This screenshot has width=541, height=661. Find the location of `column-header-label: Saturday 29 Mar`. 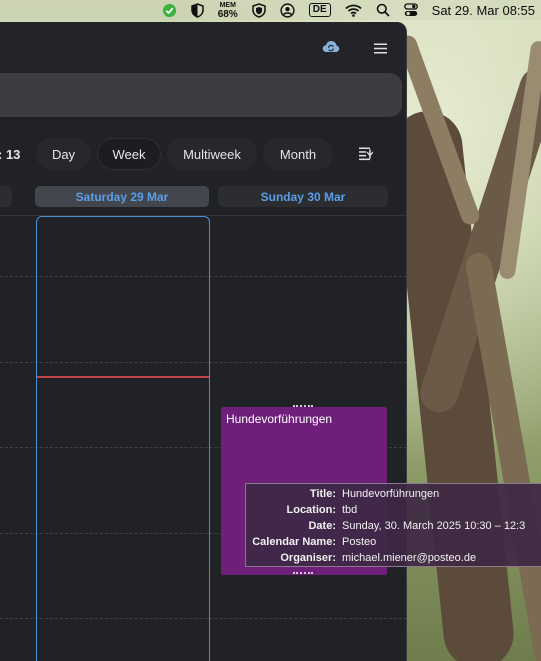

column-header-label: Saturday 29 Mar is located at coordinates (122, 196).